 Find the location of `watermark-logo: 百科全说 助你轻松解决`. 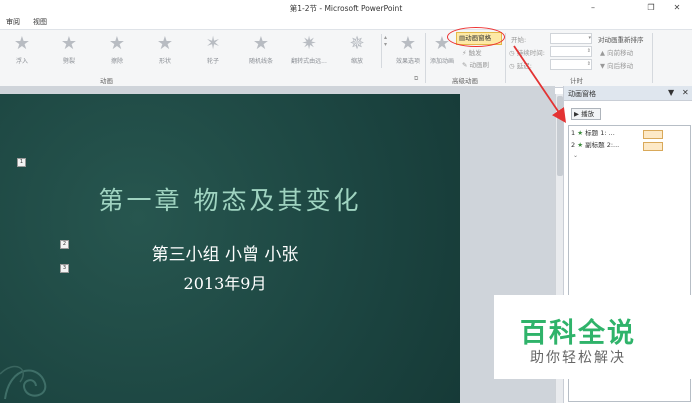

watermark-logo: 百科全说 助你轻松解决 is located at coordinates (593, 337).